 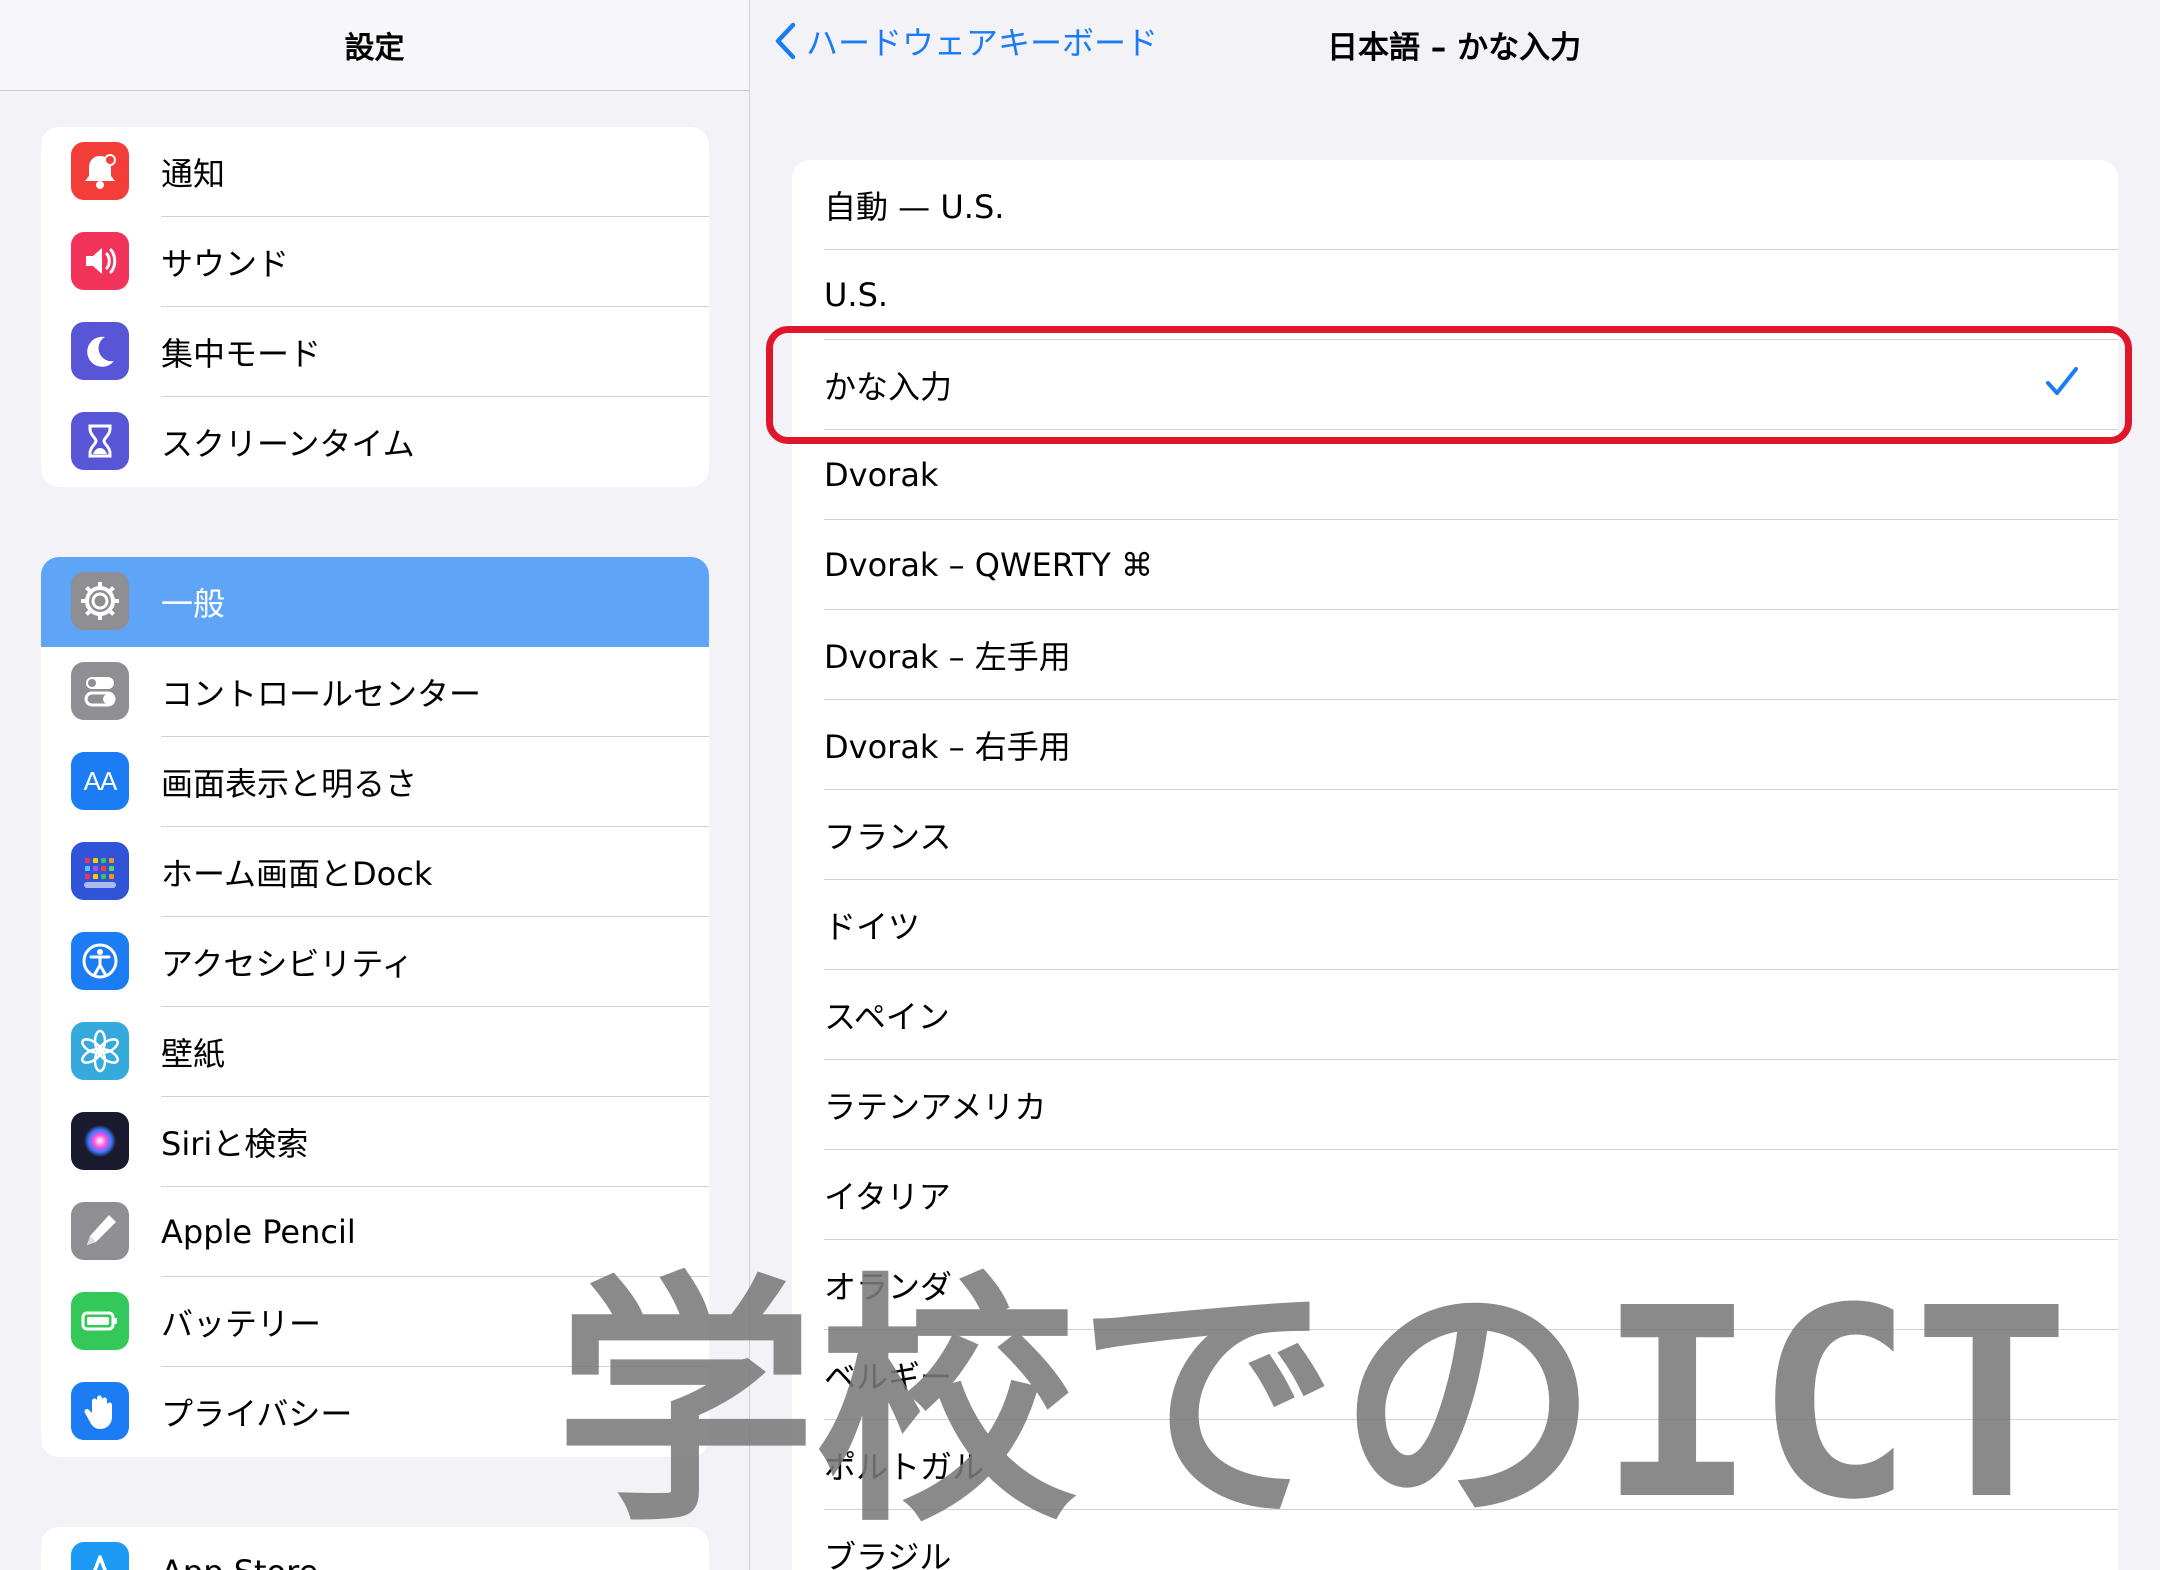 I want to click on sidebar-item-app-store: App Store, so click(x=375, y=1548).